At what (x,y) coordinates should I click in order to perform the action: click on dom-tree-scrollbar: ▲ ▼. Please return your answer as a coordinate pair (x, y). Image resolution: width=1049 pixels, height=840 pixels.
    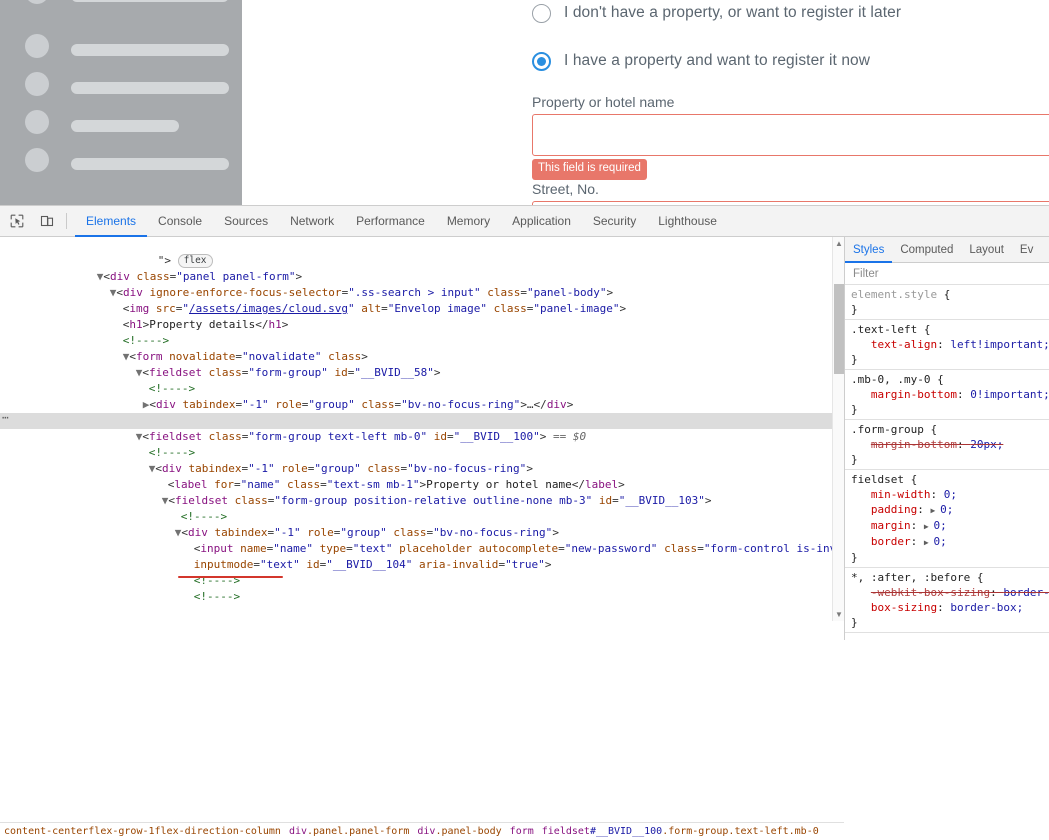
    Looking at the image, I should click on (838, 429).